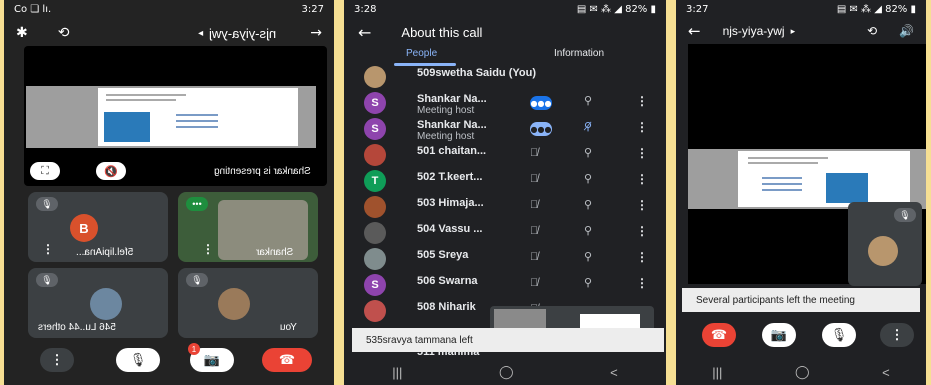 The height and width of the screenshot is (385, 931). What do you see at coordinates (505, 232) in the screenshot?
I see `participant-row: 504 Vassu ... 🎙̸ ⚲ ⋮` at bounding box center [505, 232].